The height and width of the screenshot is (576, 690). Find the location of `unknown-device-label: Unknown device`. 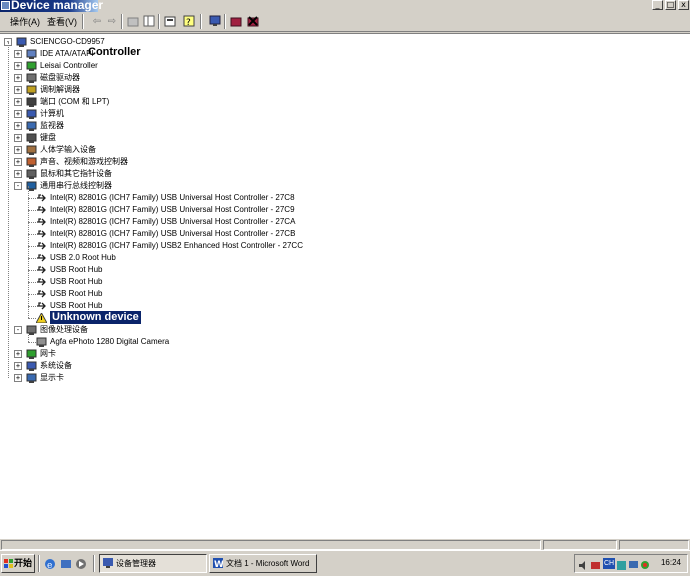

unknown-device-label: Unknown device is located at coordinates (95, 317).